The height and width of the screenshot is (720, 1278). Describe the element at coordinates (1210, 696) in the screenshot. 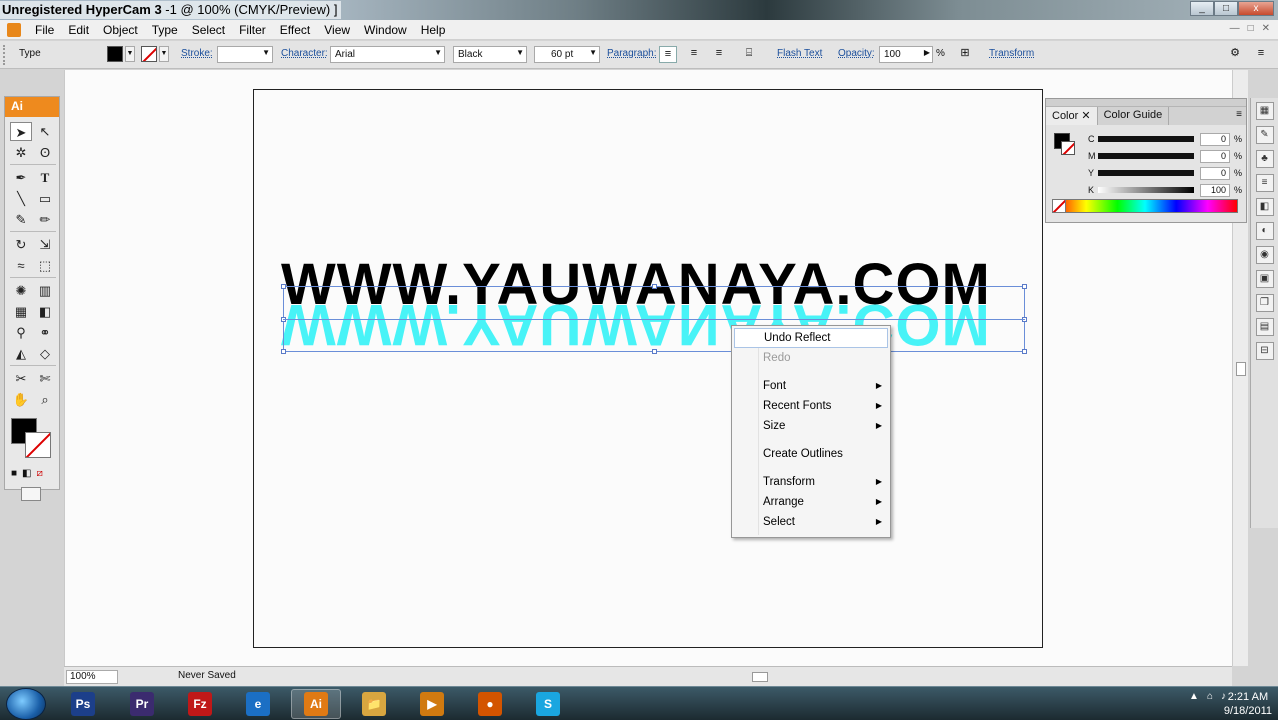

I see `network-icon: ⌂` at that location.